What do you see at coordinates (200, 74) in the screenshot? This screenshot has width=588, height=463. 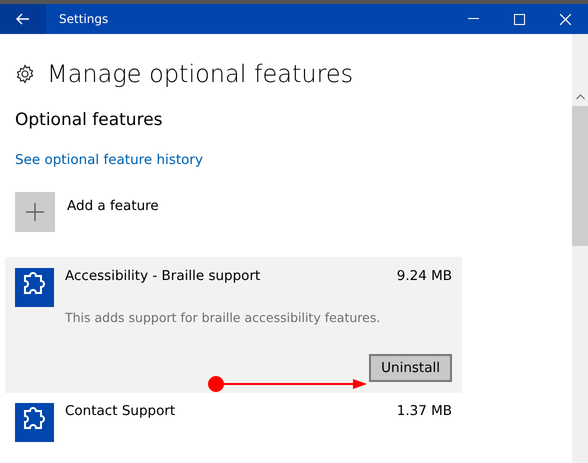 I see `page-title: Manage optional features` at bounding box center [200, 74].